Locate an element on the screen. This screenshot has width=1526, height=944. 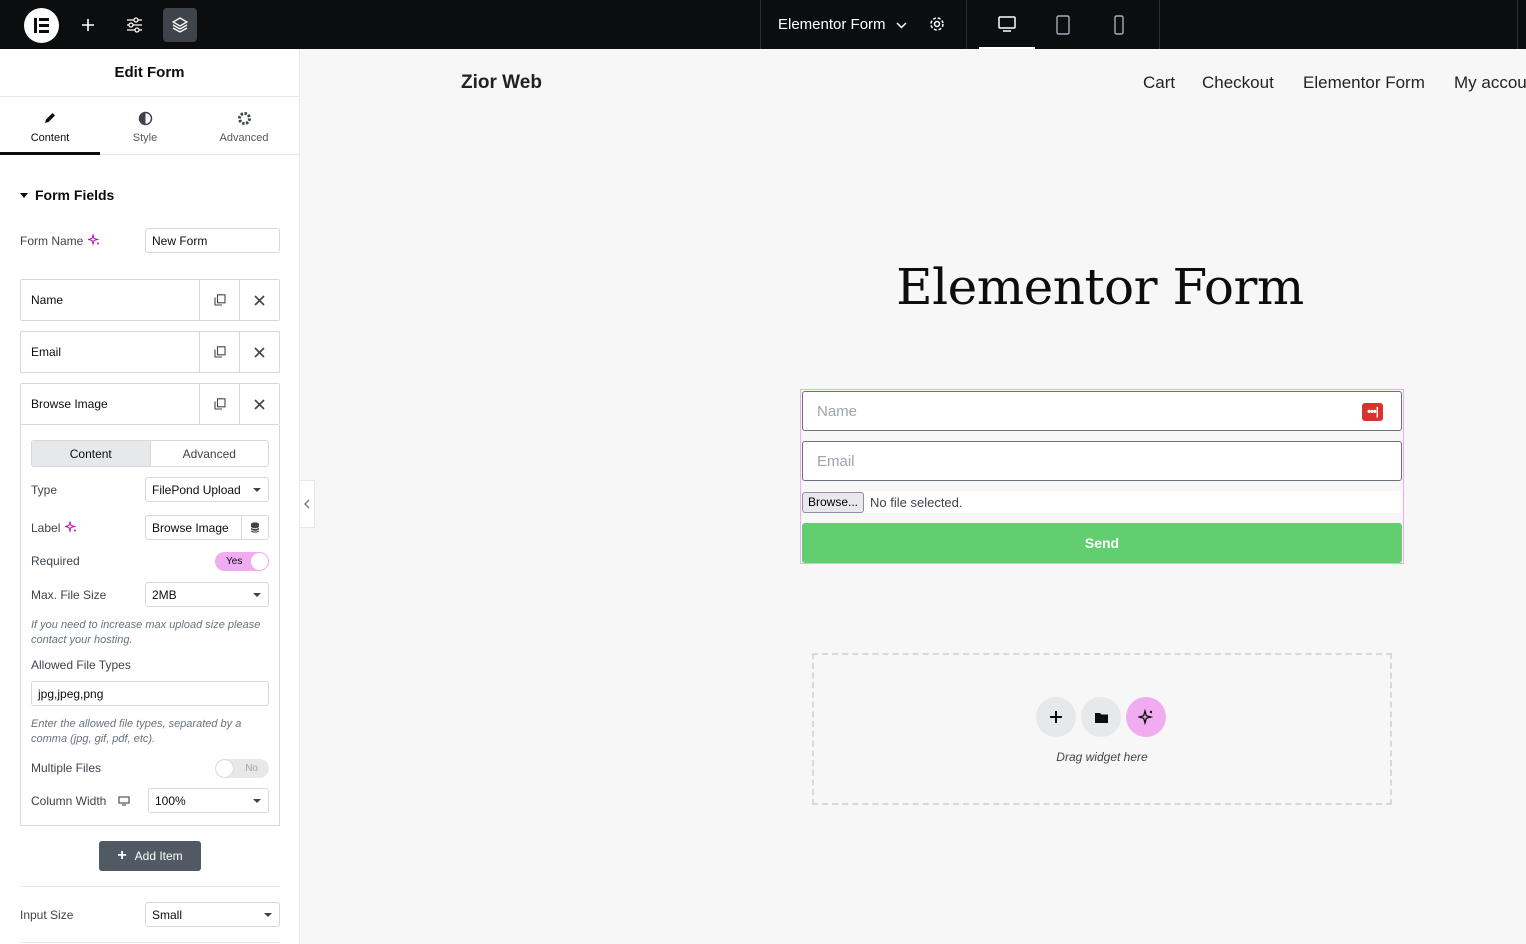
document-title: Elementor Form is located at coordinates (832, 24).